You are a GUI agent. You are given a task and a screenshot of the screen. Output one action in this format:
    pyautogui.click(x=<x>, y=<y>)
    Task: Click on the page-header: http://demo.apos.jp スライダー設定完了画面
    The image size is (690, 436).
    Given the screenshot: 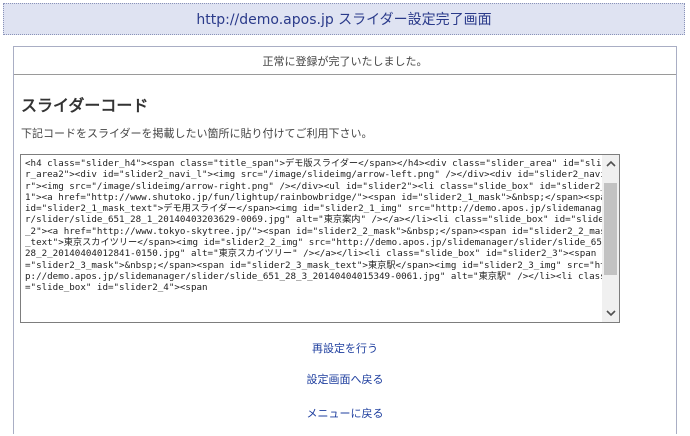 What is the action you would take?
    pyautogui.click(x=344, y=19)
    